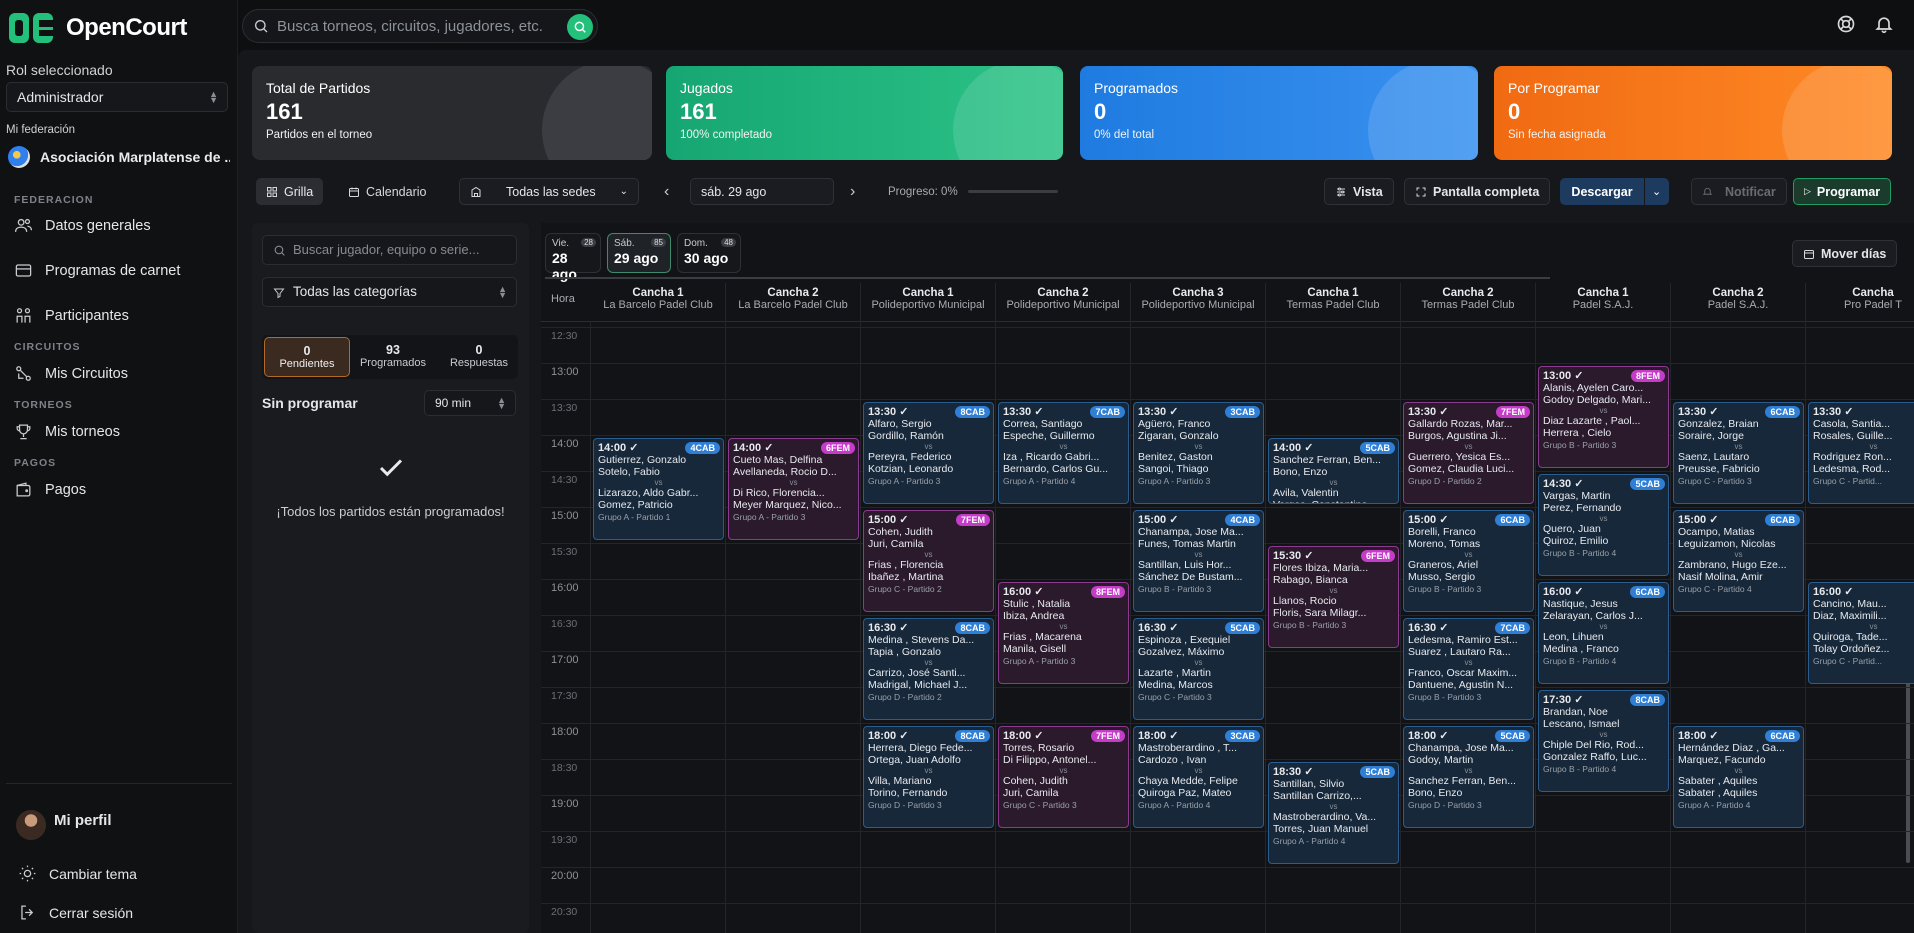  What do you see at coordinates (573, 257) in the screenshot?
I see `day-tab-friday: Vie. 28 28 ago` at bounding box center [573, 257].